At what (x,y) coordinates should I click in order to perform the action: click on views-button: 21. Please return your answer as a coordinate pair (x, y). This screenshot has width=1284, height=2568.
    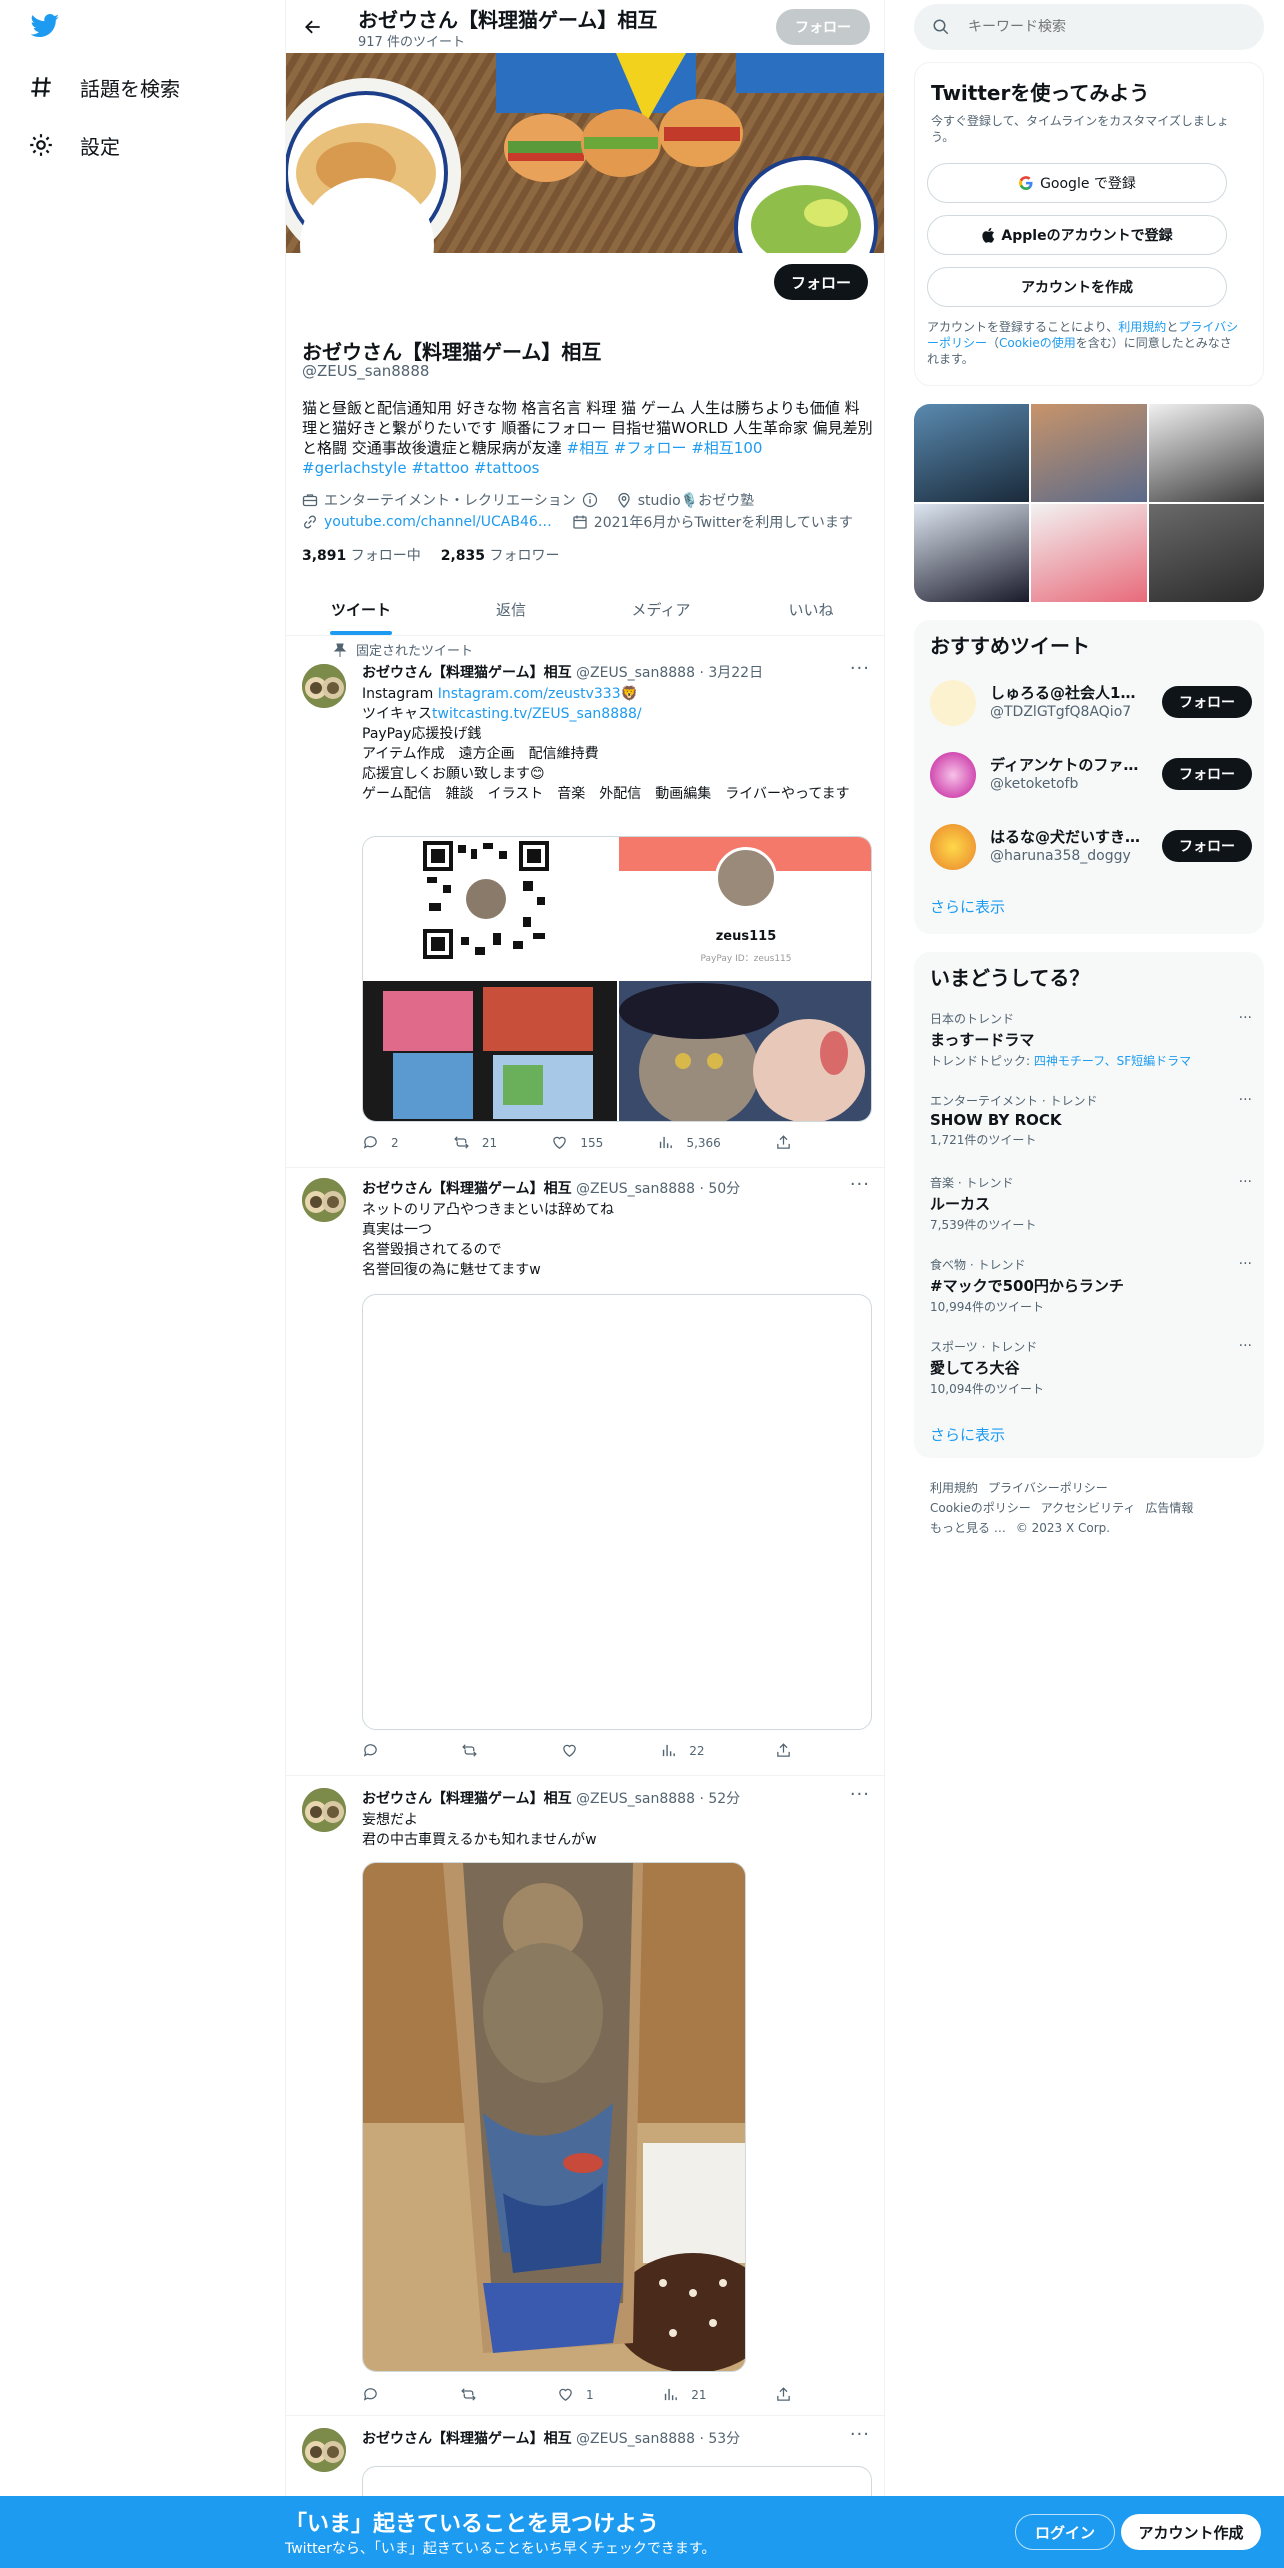
    Looking at the image, I should click on (684, 2394).